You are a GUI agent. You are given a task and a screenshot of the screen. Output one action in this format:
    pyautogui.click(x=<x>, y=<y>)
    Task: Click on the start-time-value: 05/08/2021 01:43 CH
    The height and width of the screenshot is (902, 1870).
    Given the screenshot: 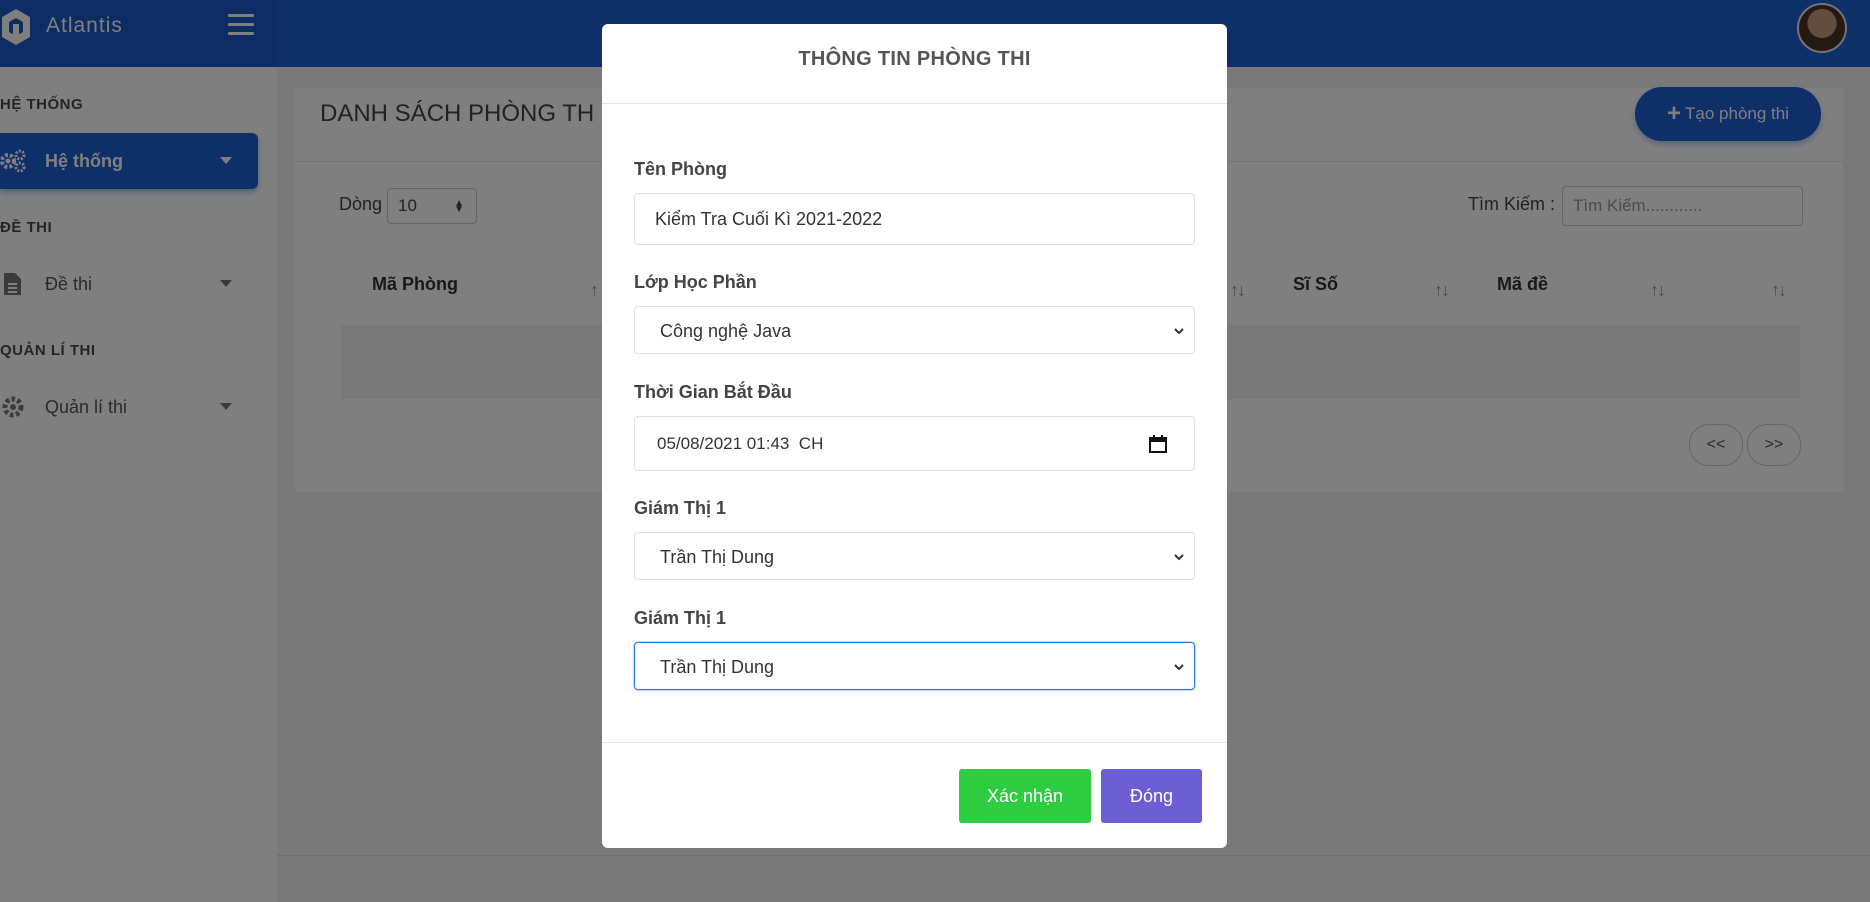 What is the action you would take?
    pyautogui.click(x=740, y=443)
    